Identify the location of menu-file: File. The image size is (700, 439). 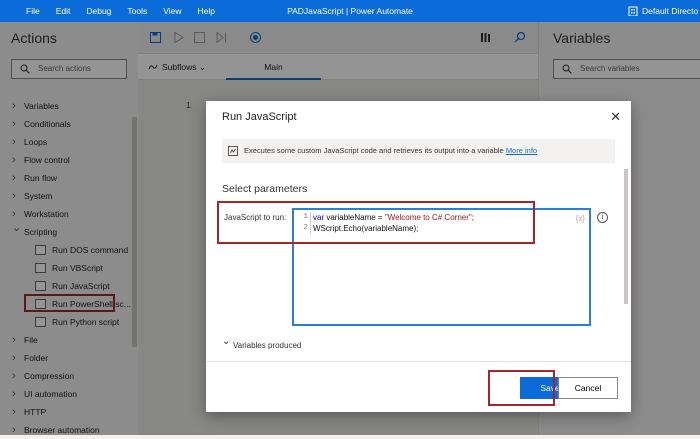
(33, 11).